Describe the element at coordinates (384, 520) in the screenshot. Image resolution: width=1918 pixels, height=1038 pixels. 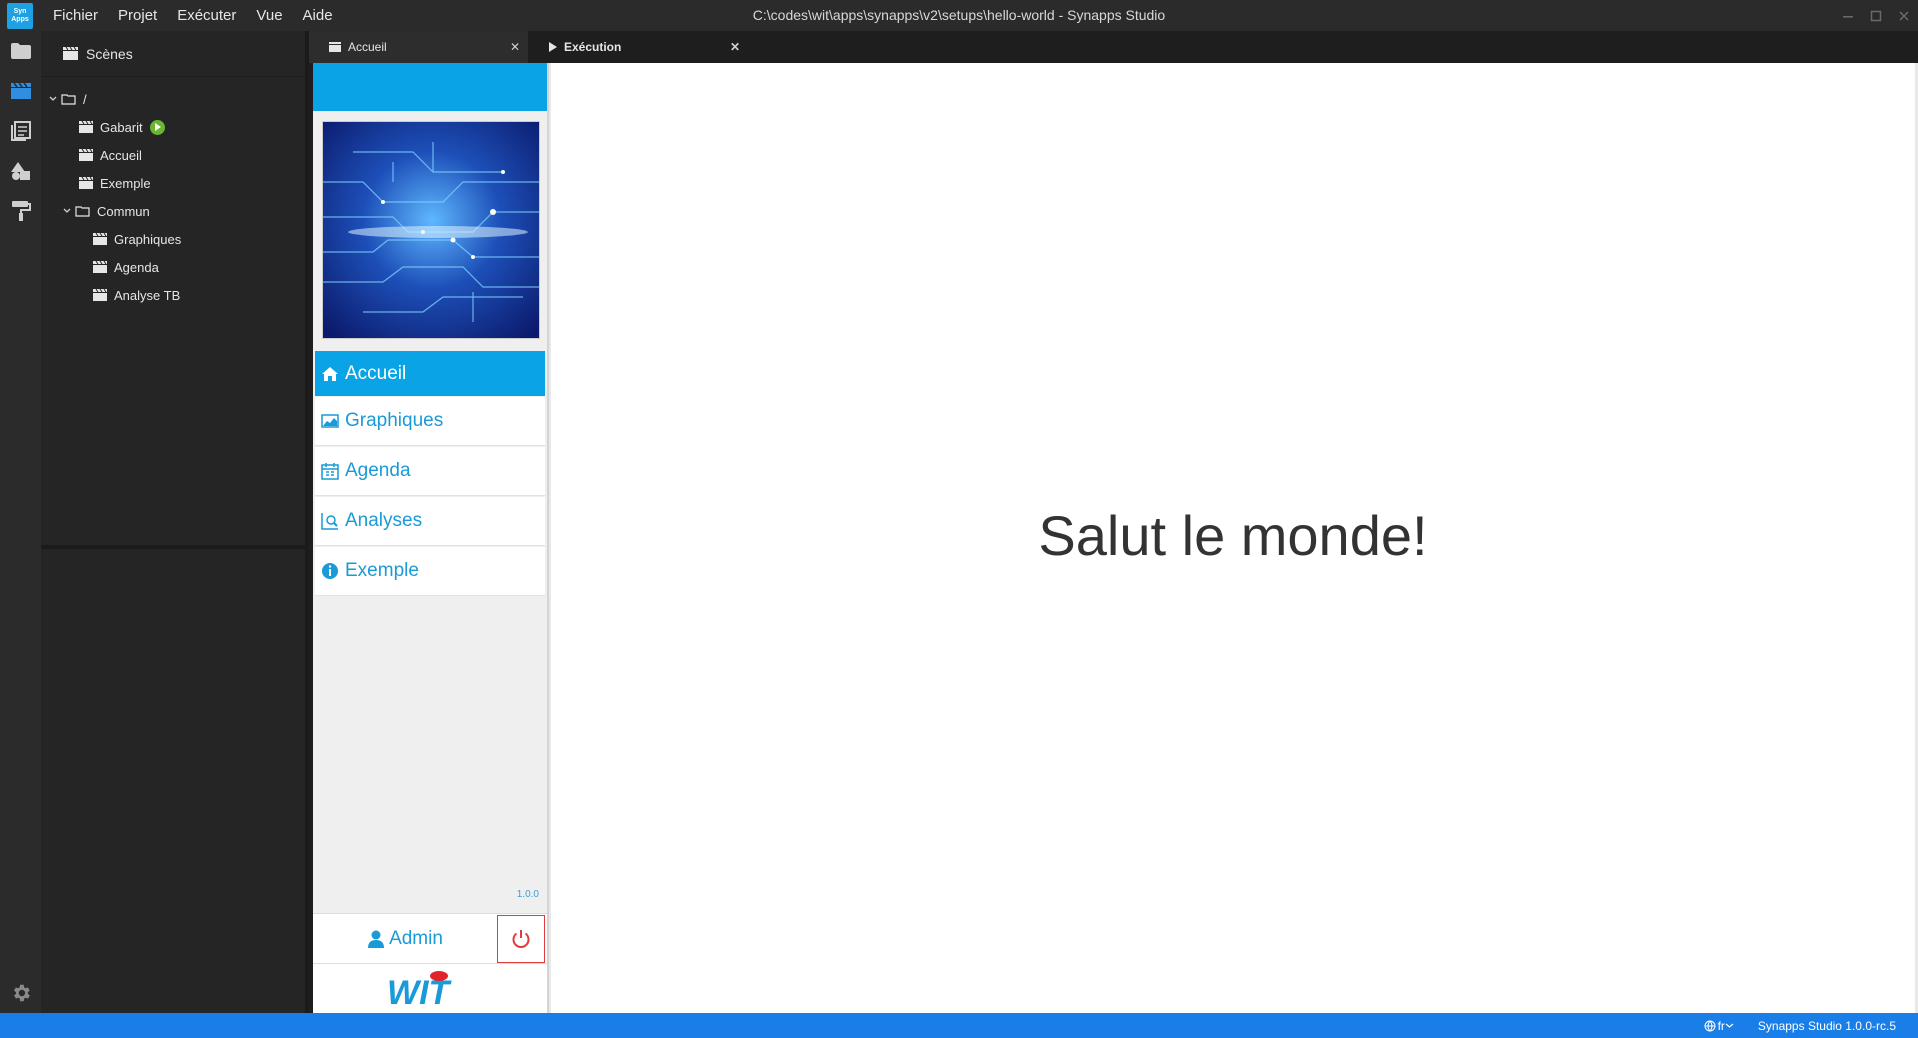
I see `nav-label-analyses: Analyses` at that location.